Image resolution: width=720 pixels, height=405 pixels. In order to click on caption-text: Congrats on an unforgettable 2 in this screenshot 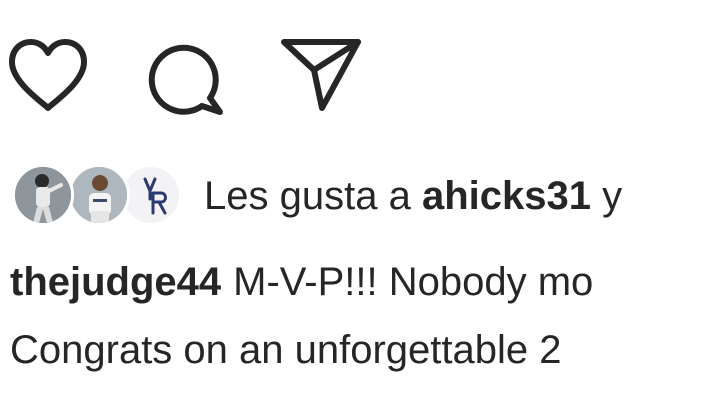, I will do `click(286, 350)`.